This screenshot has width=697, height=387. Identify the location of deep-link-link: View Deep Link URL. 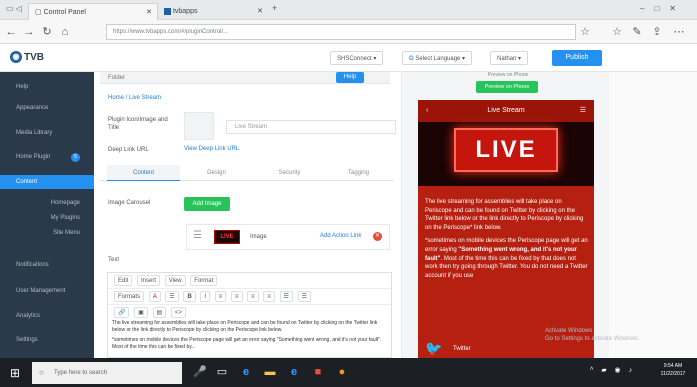
(211, 149).